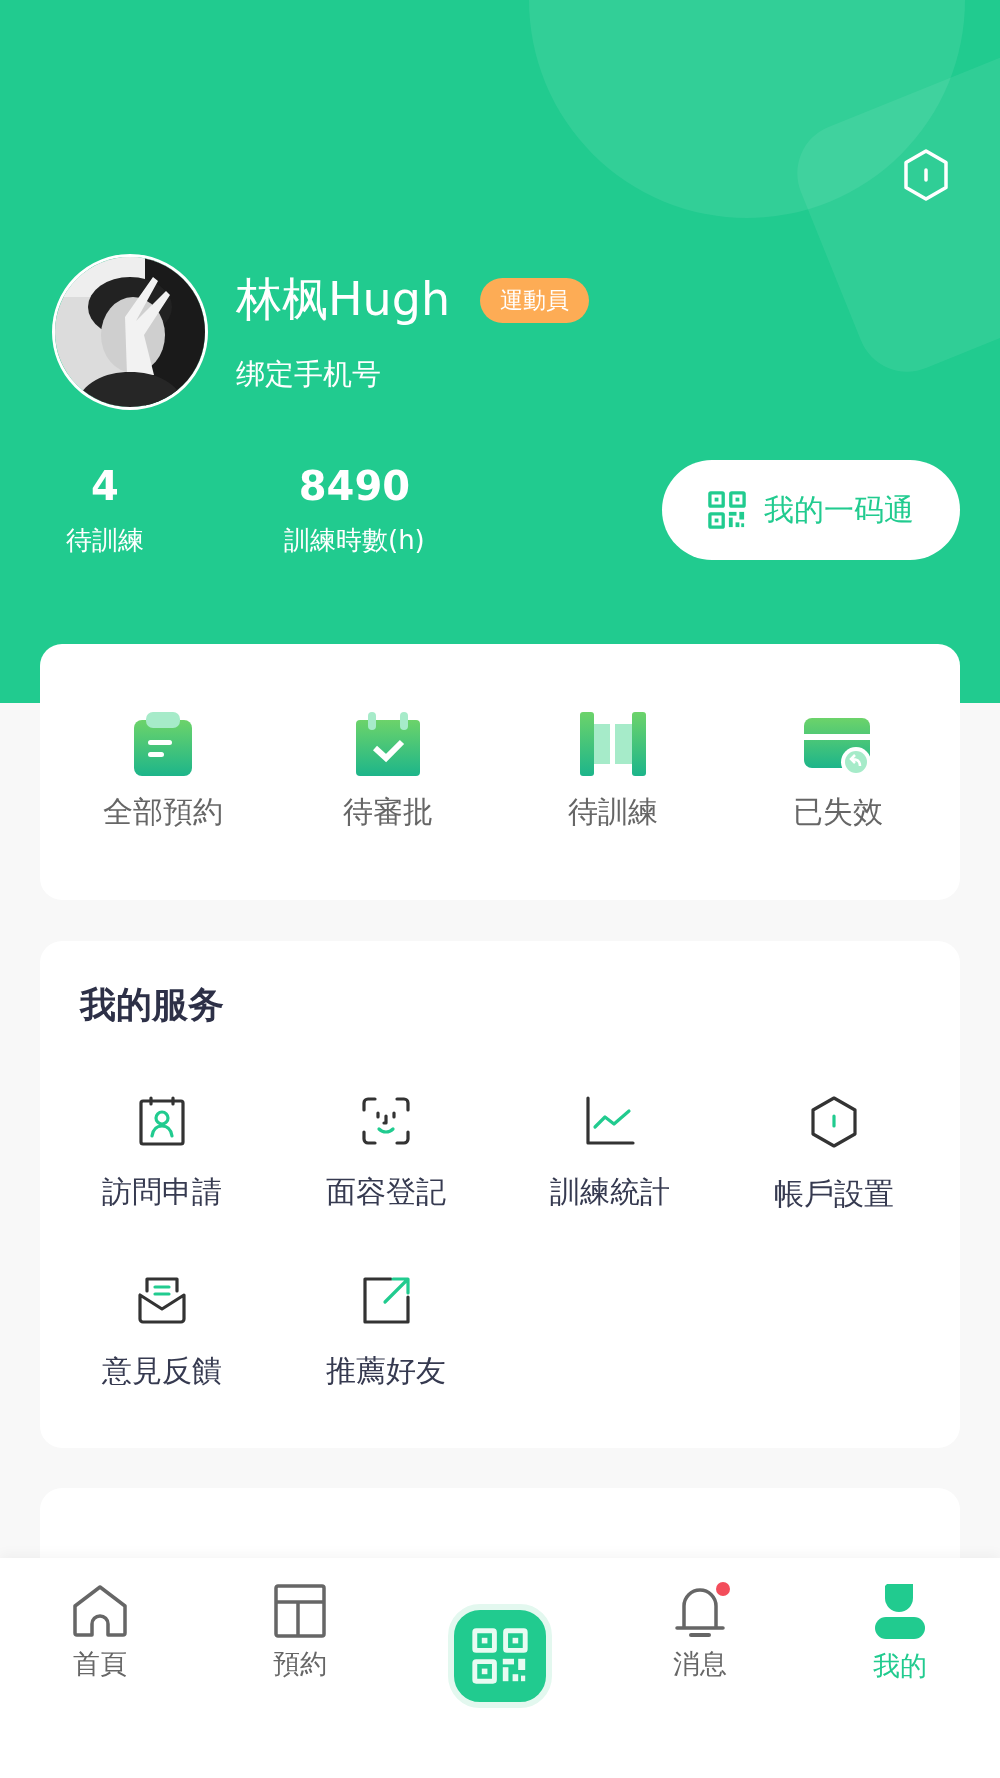 The height and width of the screenshot is (1778, 1000). What do you see at coordinates (834, 1194) in the screenshot?
I see `service-item: 帳戶設置` at bounding box center [834, 1194].